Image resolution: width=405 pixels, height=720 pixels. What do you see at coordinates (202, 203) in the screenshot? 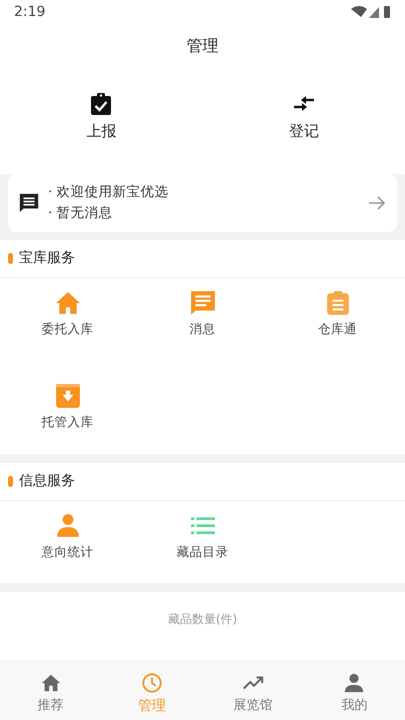
I see `notice-card: · 欢迎使用新宝优选 · 暂无消息` at bounding box center [202, 203].